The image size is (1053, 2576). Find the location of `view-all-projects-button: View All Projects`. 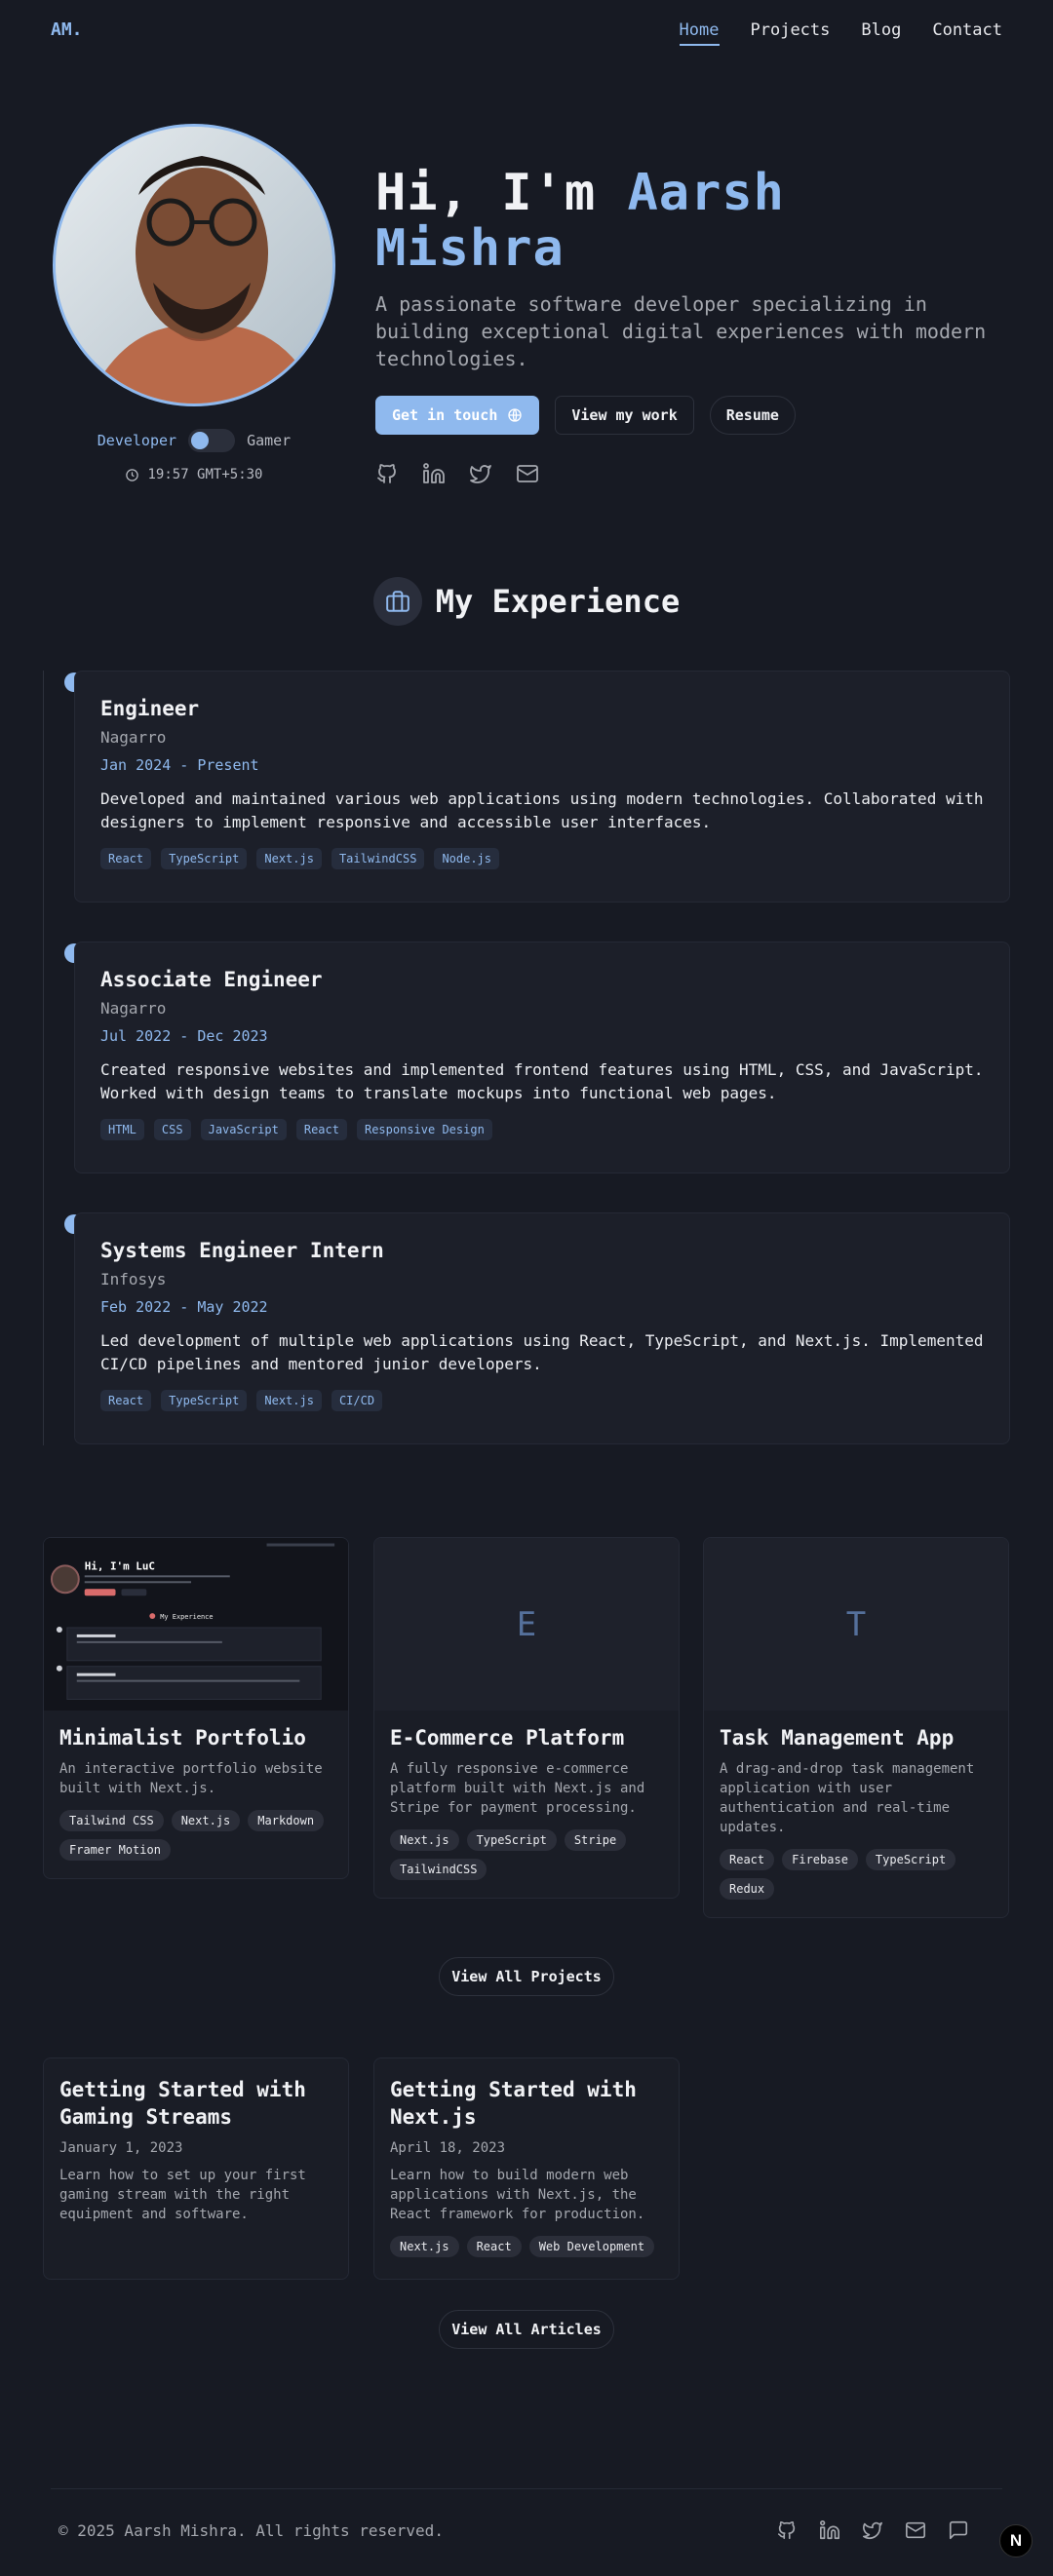

view-all-projects-button: View All Projects is located at coordinates (526, 1976).